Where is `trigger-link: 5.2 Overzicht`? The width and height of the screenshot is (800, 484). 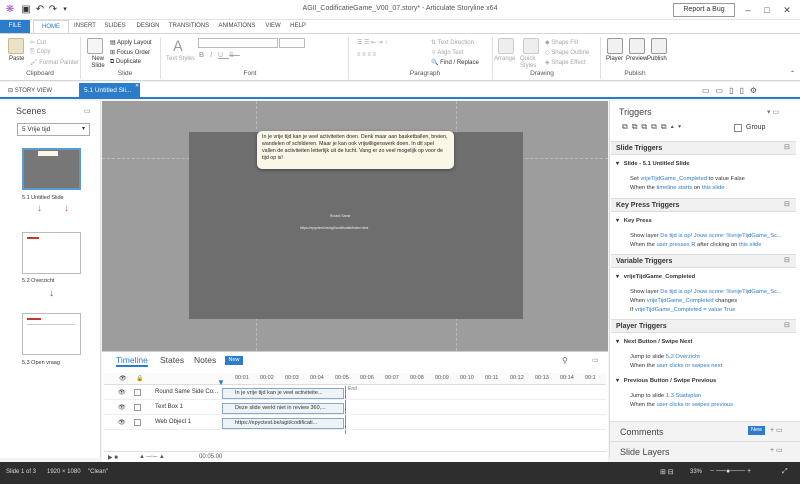
trigger-link: 5.2 Overzicht is located at coordinates (683, 357).